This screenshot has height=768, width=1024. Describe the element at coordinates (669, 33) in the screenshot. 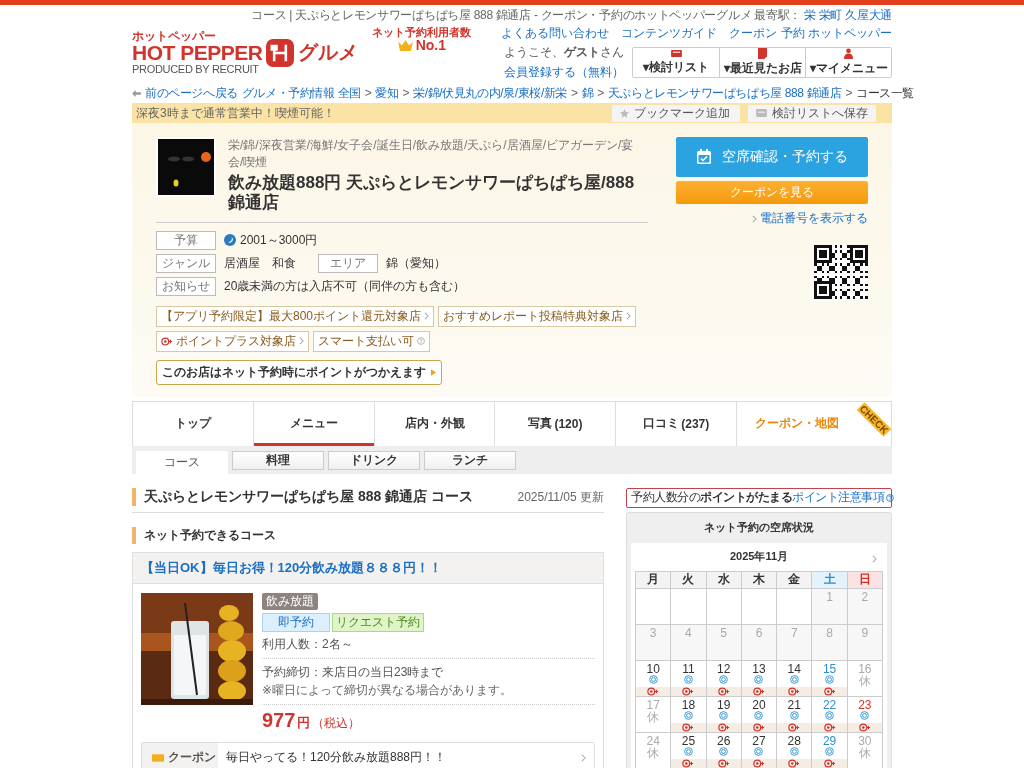

I see `header-link: コンテンツガイド` at that location.